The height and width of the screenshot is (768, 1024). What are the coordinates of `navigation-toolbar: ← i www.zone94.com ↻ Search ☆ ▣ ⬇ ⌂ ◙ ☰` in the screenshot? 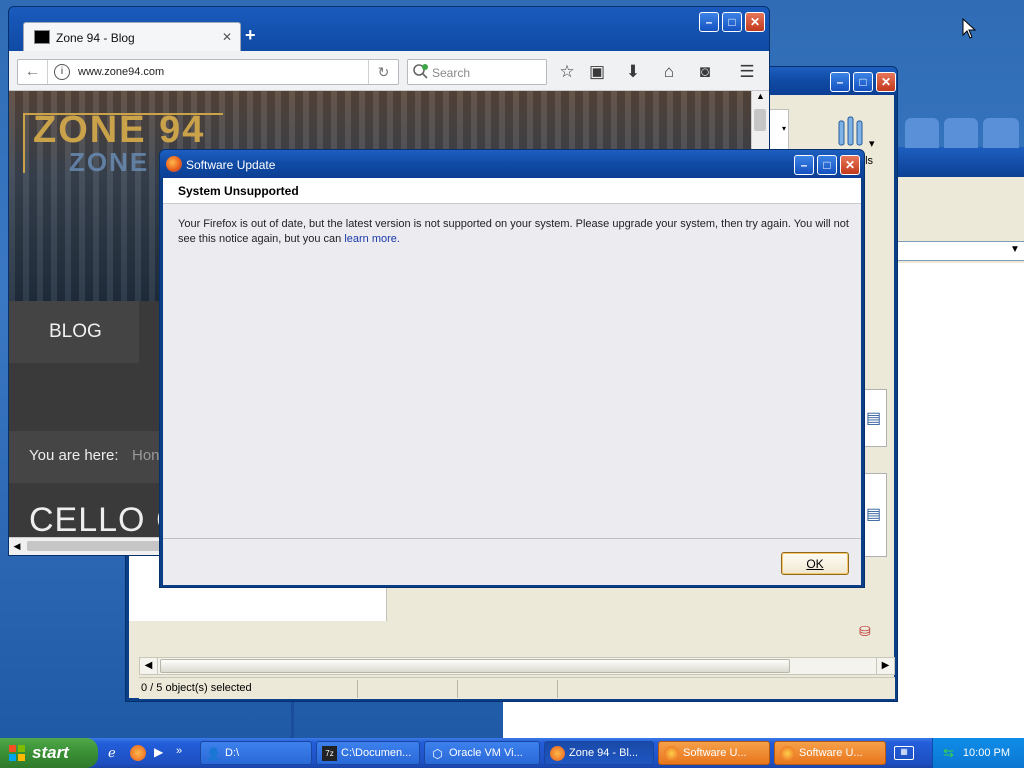 It's located at (389, 71).